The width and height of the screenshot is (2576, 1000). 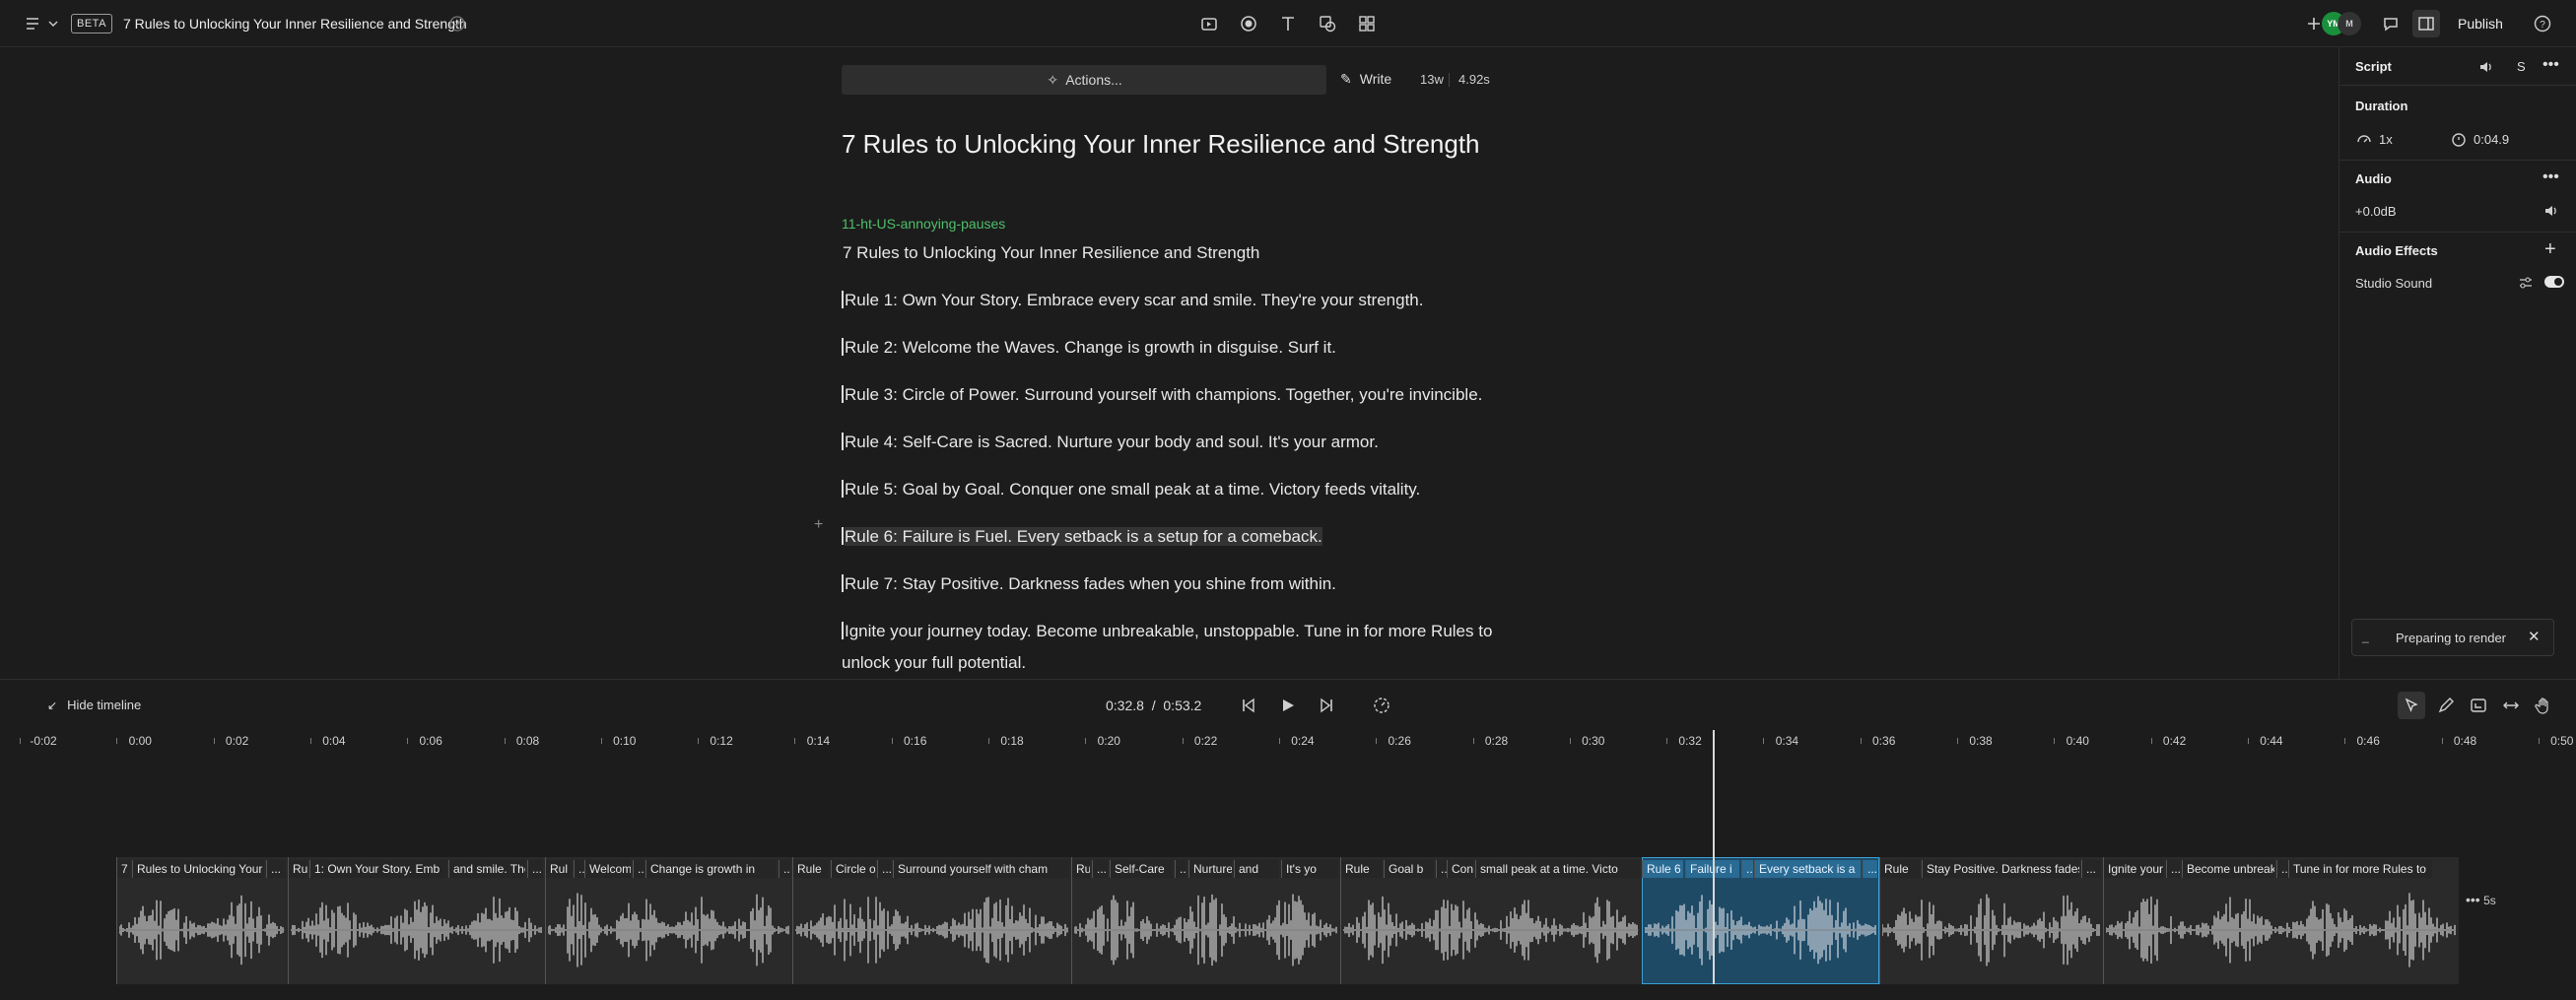 I want to click on crop-icon, so click(x=2478, y=705).